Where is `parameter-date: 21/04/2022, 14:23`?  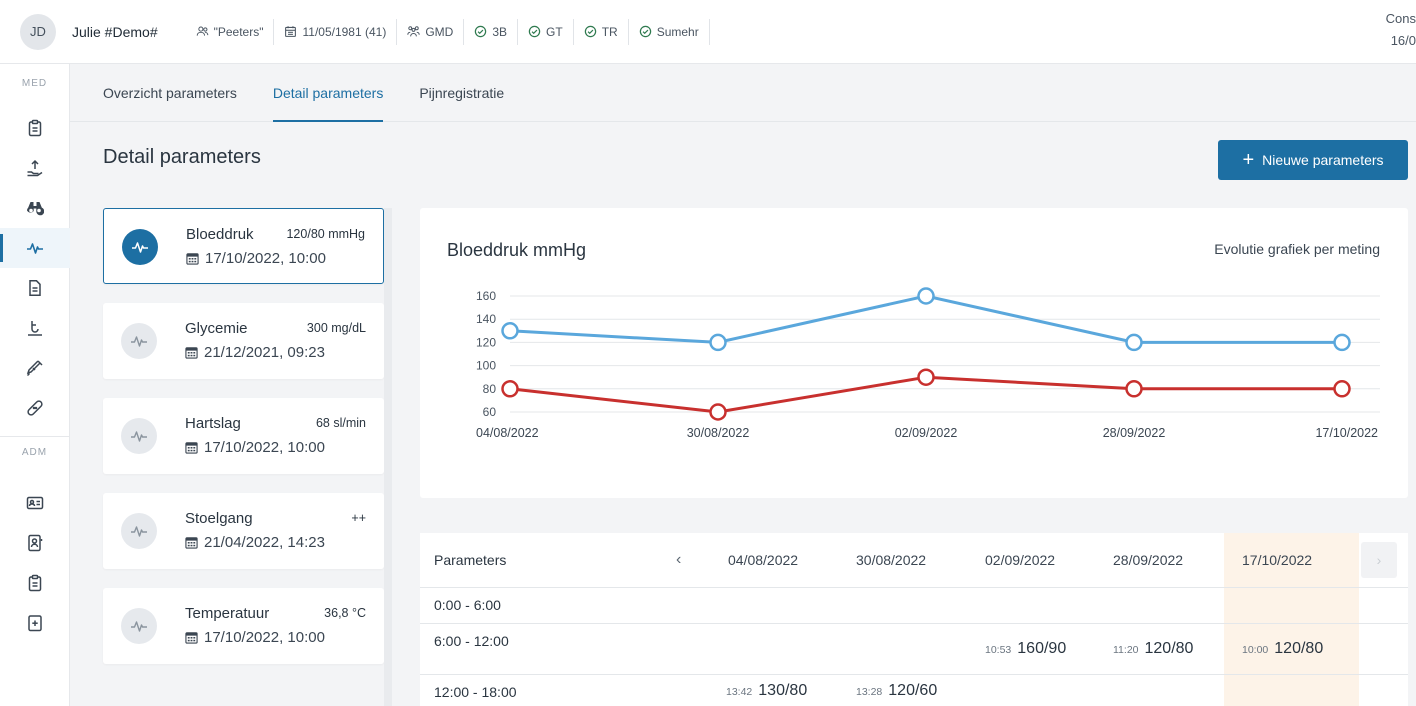 parameter-date: 21/04/2022, 14:23 is located at coordinates (255, 542).